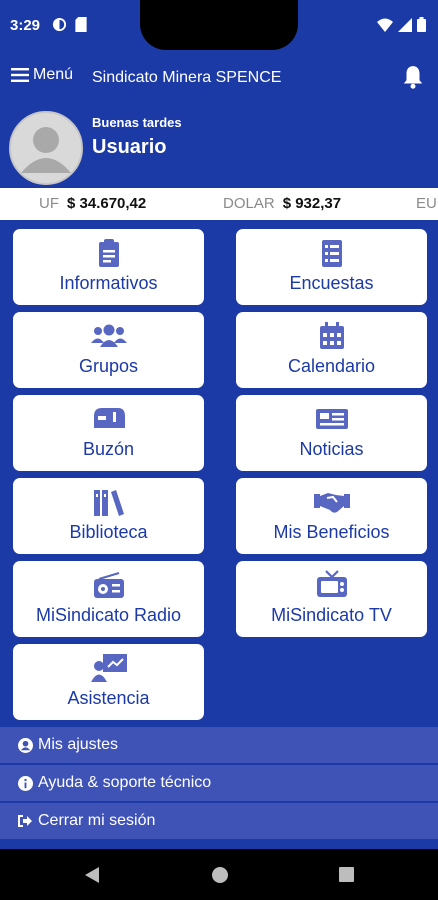 The width and height of the screenshot is (438, 900). I want to click on home-icon, so click(220, 875).